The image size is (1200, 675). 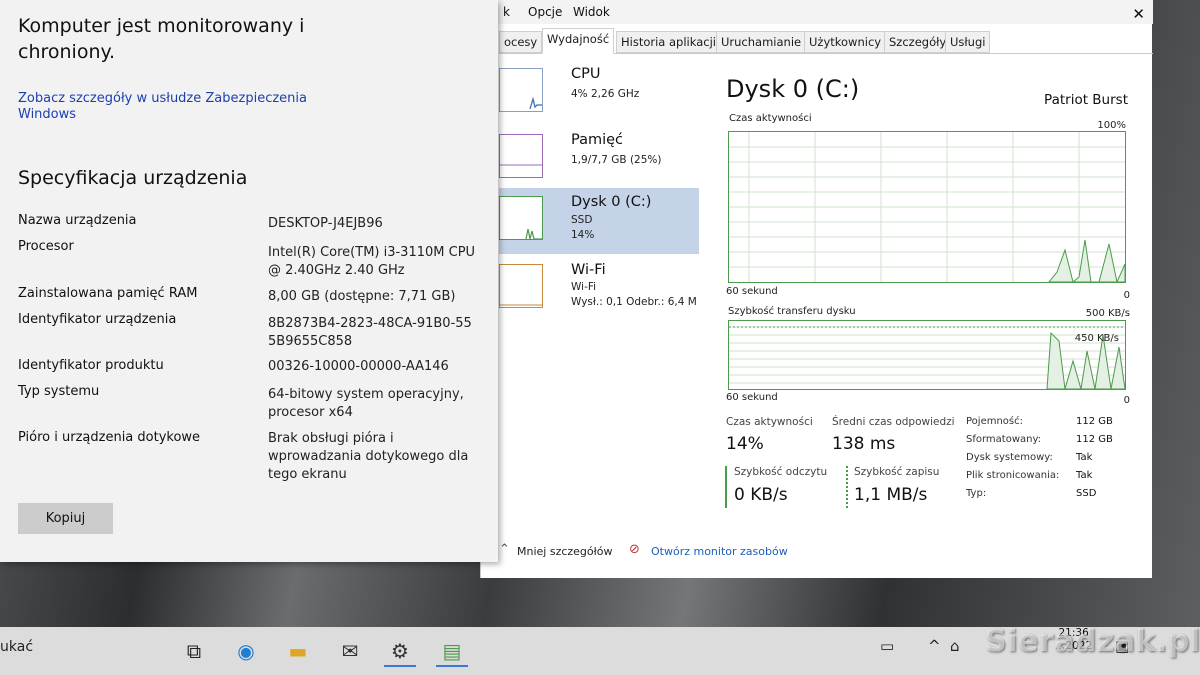 I want to click on prop-system-disk-value: Tak, so click(x=1084, y=457).